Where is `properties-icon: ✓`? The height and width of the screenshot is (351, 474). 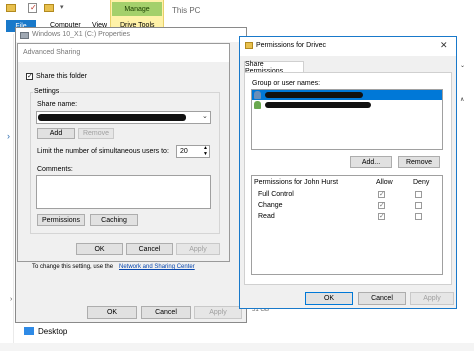 properties-icon: ✓ is located at coordinates (32, 8).